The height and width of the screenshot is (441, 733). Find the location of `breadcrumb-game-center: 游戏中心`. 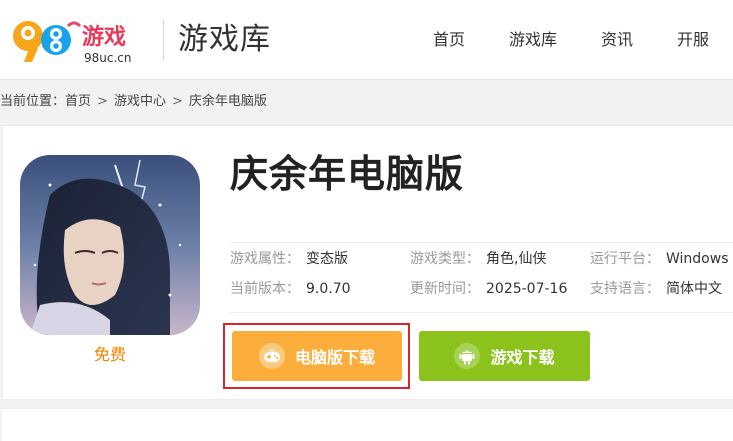

breadcrumb-game-center: 游戏中心 is located at coordinates (140, 101).